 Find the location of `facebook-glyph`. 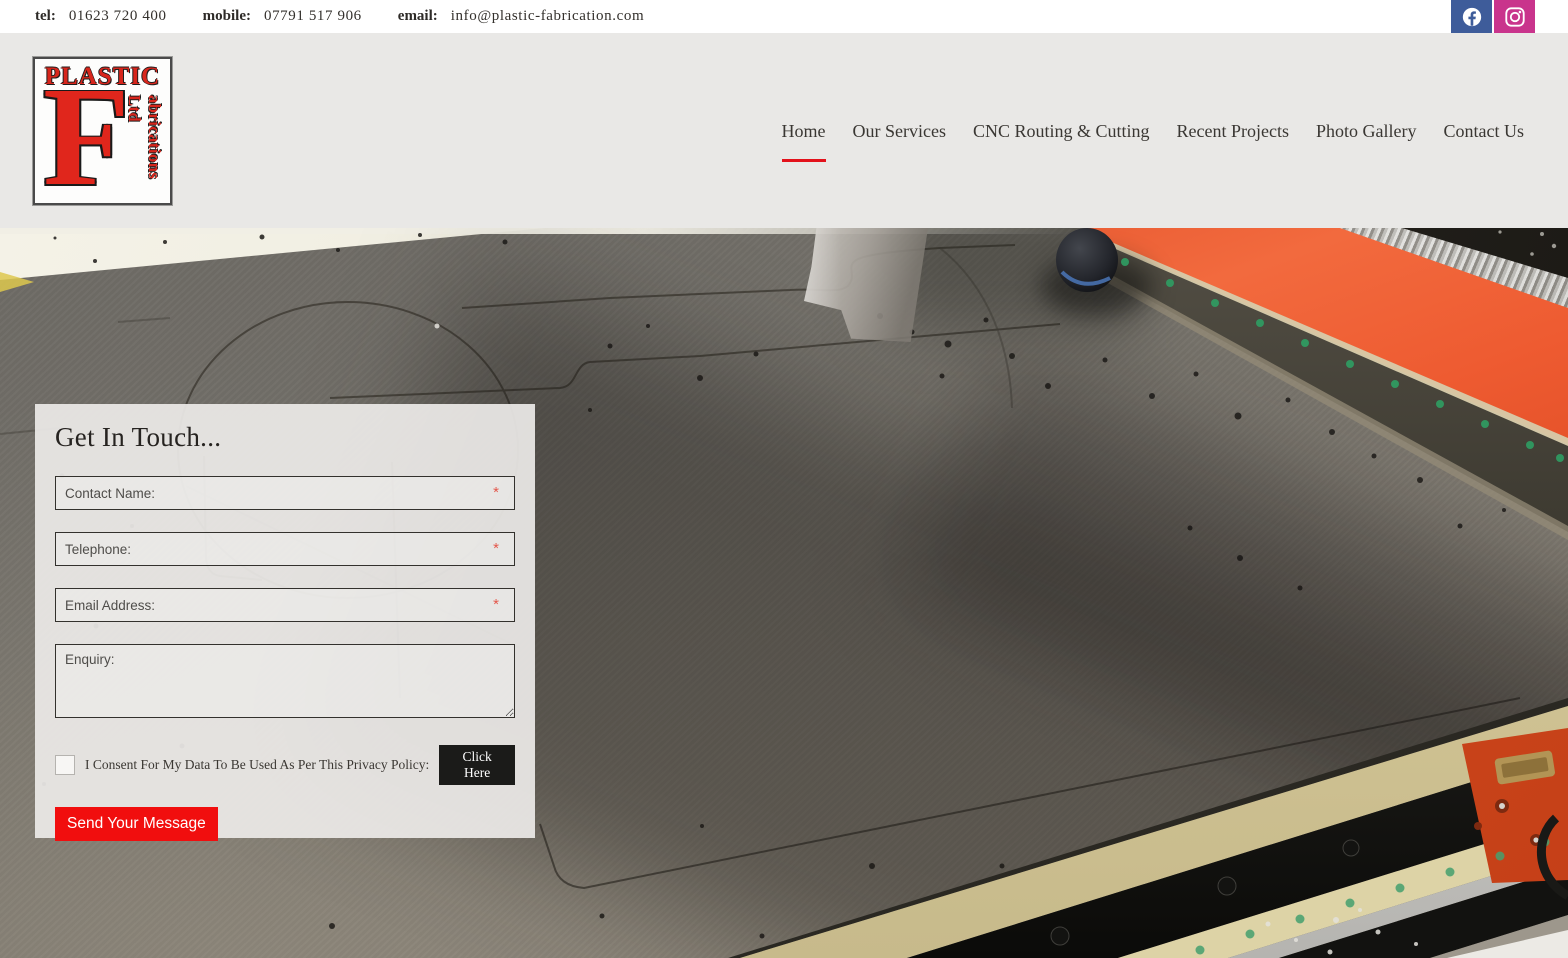

facebook-glyph is located at coordinates (1471, 17).